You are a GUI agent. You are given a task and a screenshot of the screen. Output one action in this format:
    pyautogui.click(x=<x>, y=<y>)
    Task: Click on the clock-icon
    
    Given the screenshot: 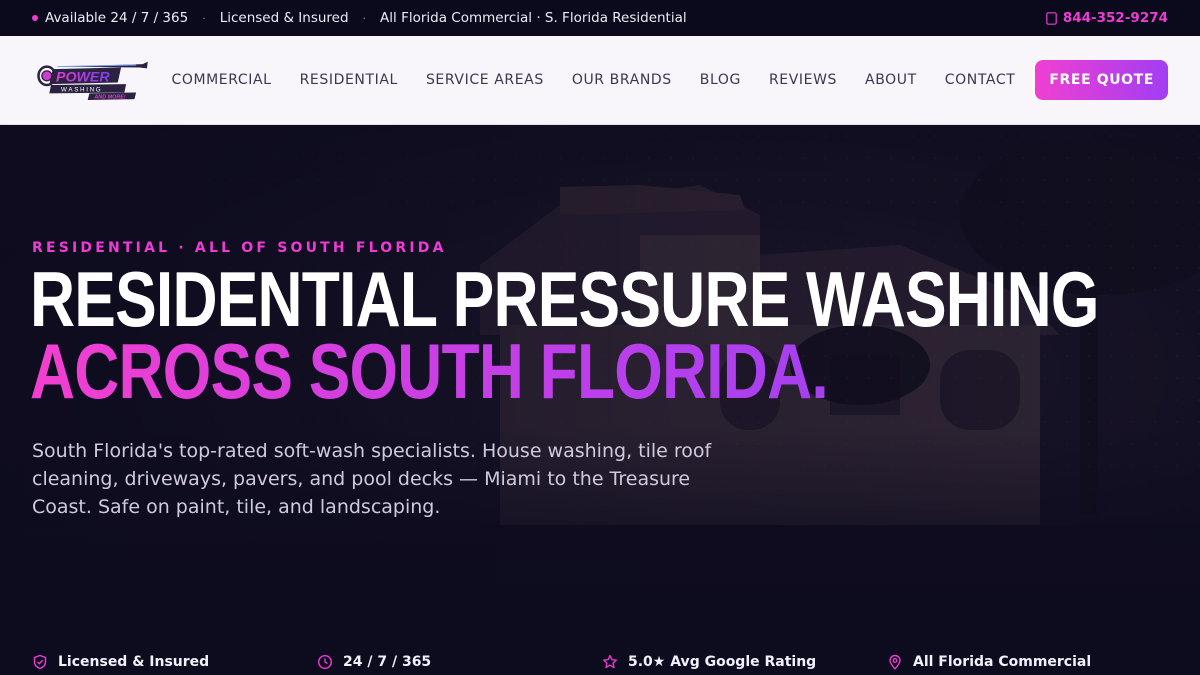 What is the action you would take?
    pyautogui.click(x=325, y=662)
    